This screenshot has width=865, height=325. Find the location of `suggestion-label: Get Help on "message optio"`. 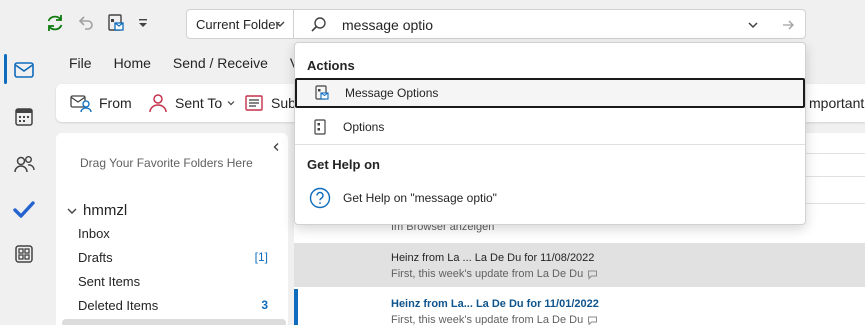

suggestion-label: Get Help on "message optio" is located at coordinates (420, 198).